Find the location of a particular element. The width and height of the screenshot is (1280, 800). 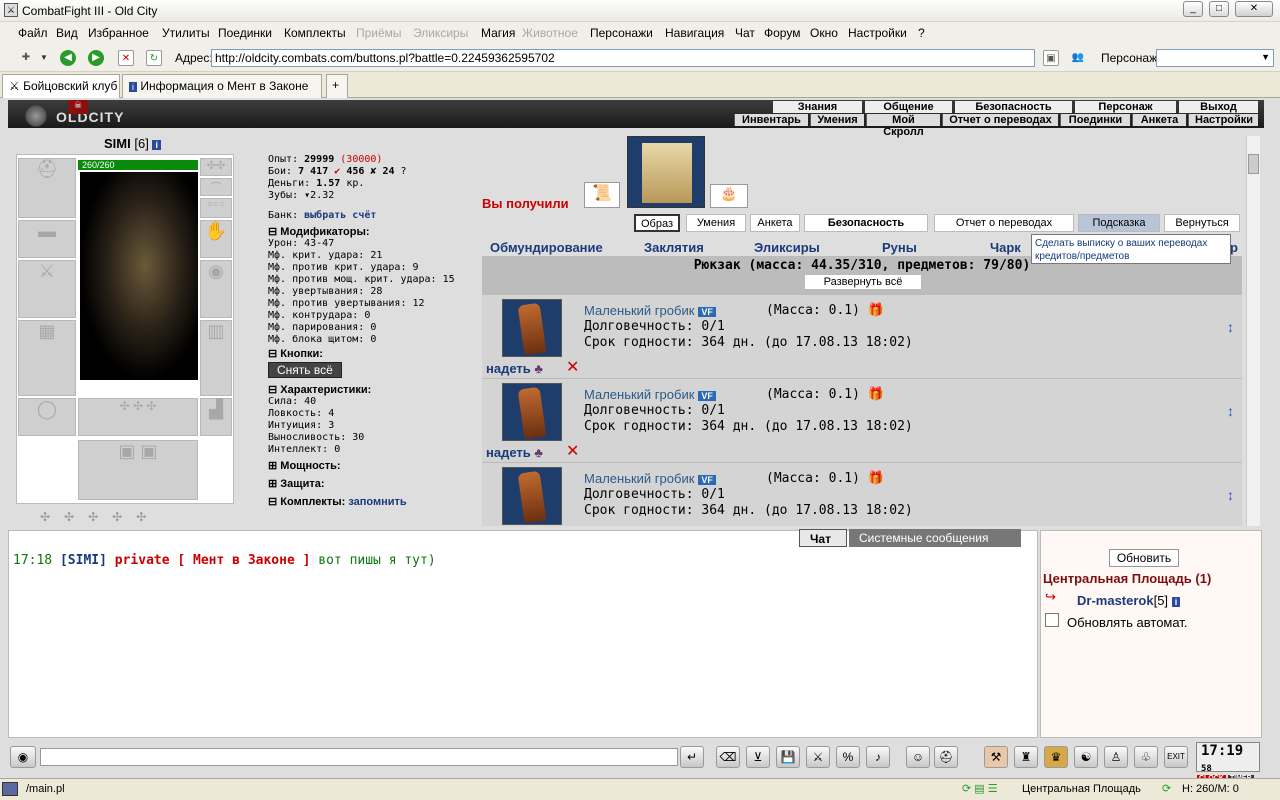

battle-icon: ⚒ is located at coordinates (996, 757).